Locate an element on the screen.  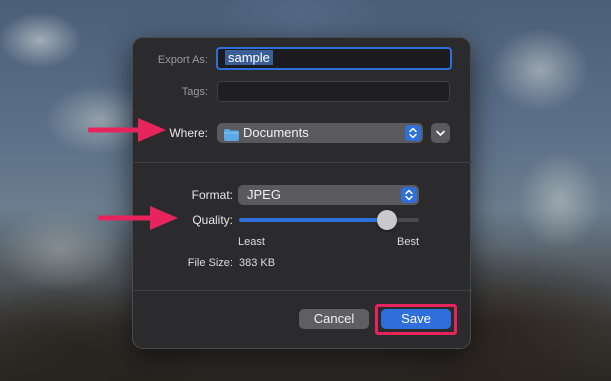
export-as-field: sample is located at coordinates (334, 58).